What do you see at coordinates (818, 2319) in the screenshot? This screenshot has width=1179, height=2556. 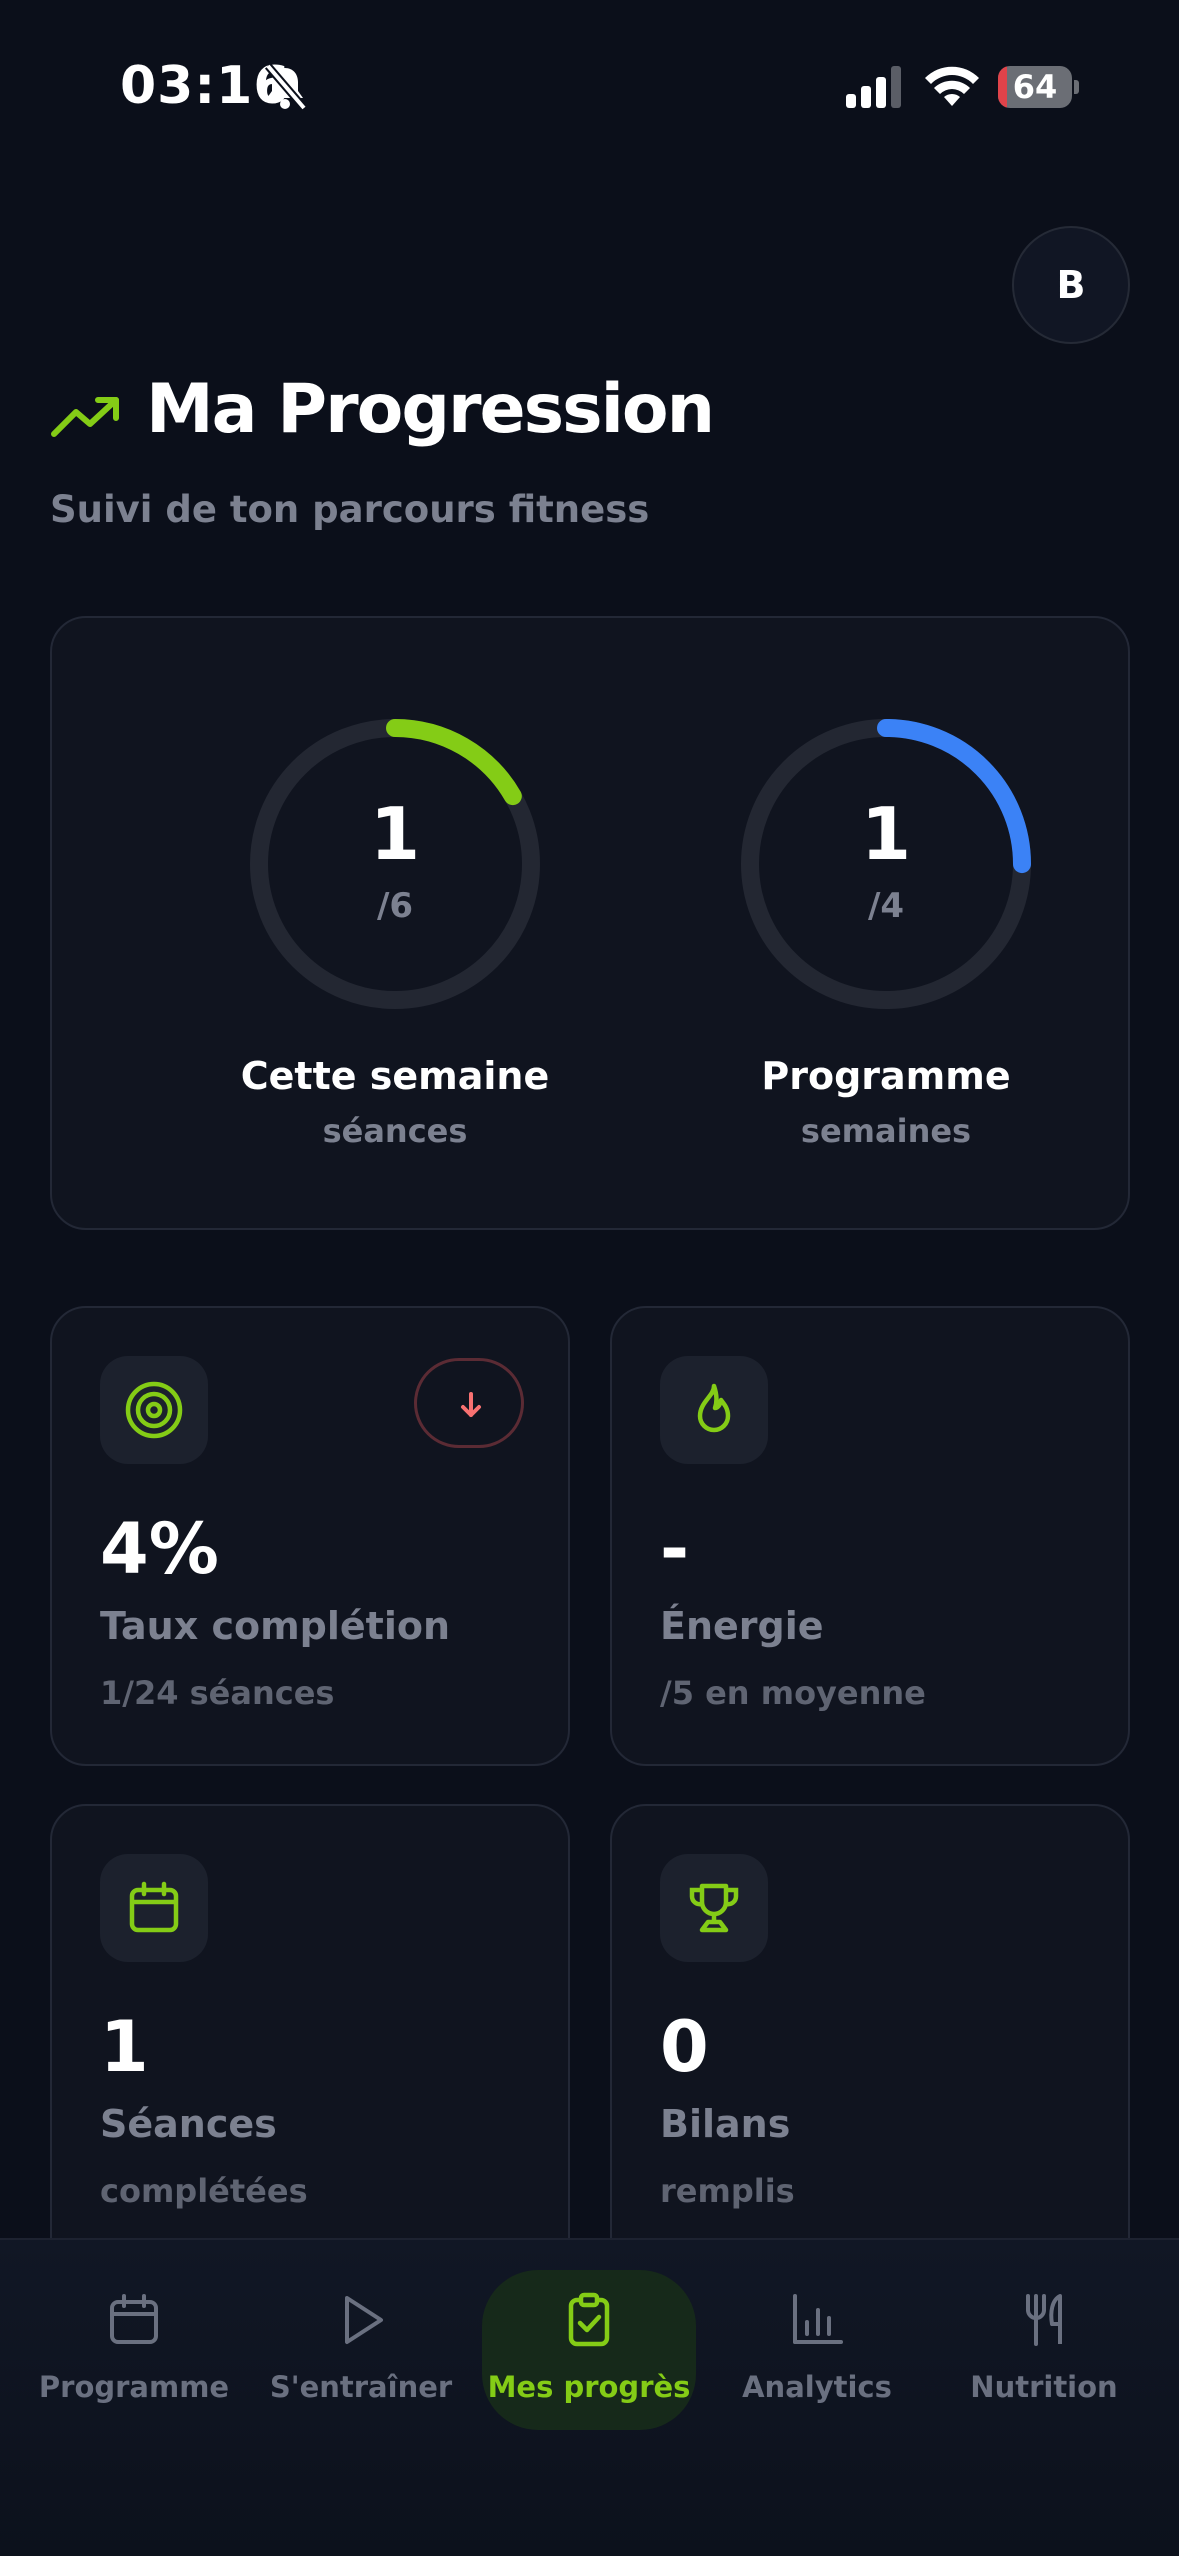 I see `bar-chart-icon` at bounding box center [818, 2319].